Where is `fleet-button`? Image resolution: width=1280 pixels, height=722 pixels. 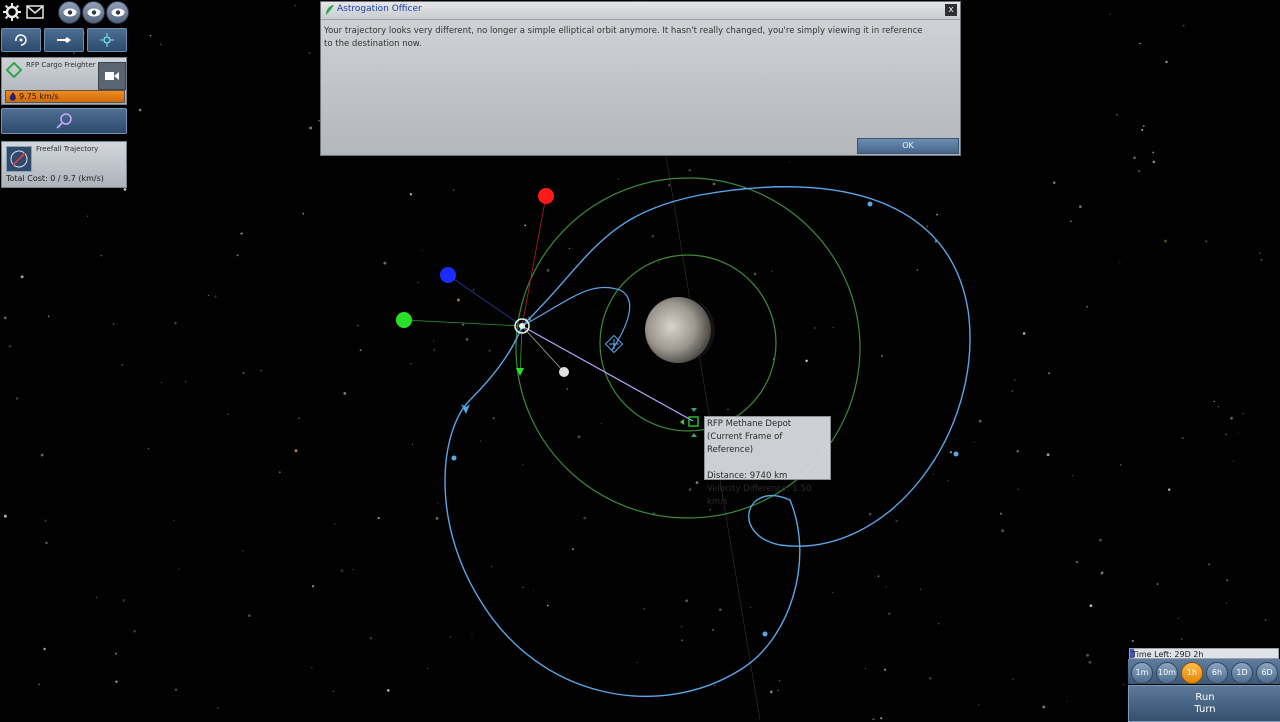
fleet-button is located at coordinates (64, 40).